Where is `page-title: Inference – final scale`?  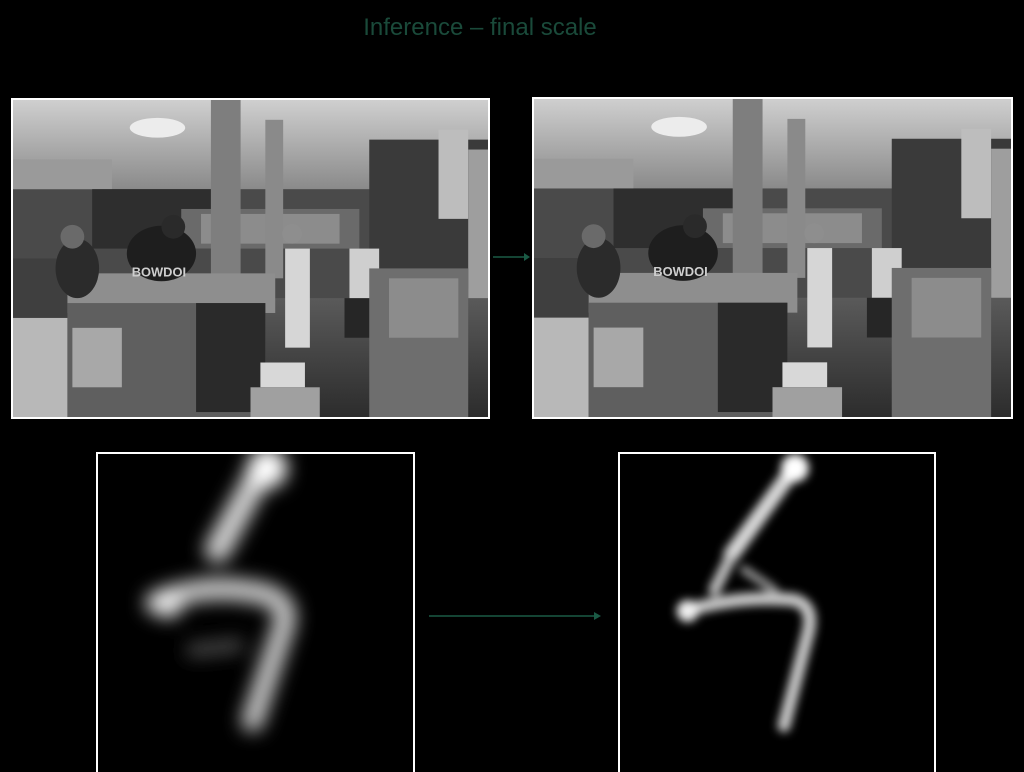 page-title: Inference – final scale is located at coordinates (480, 27).